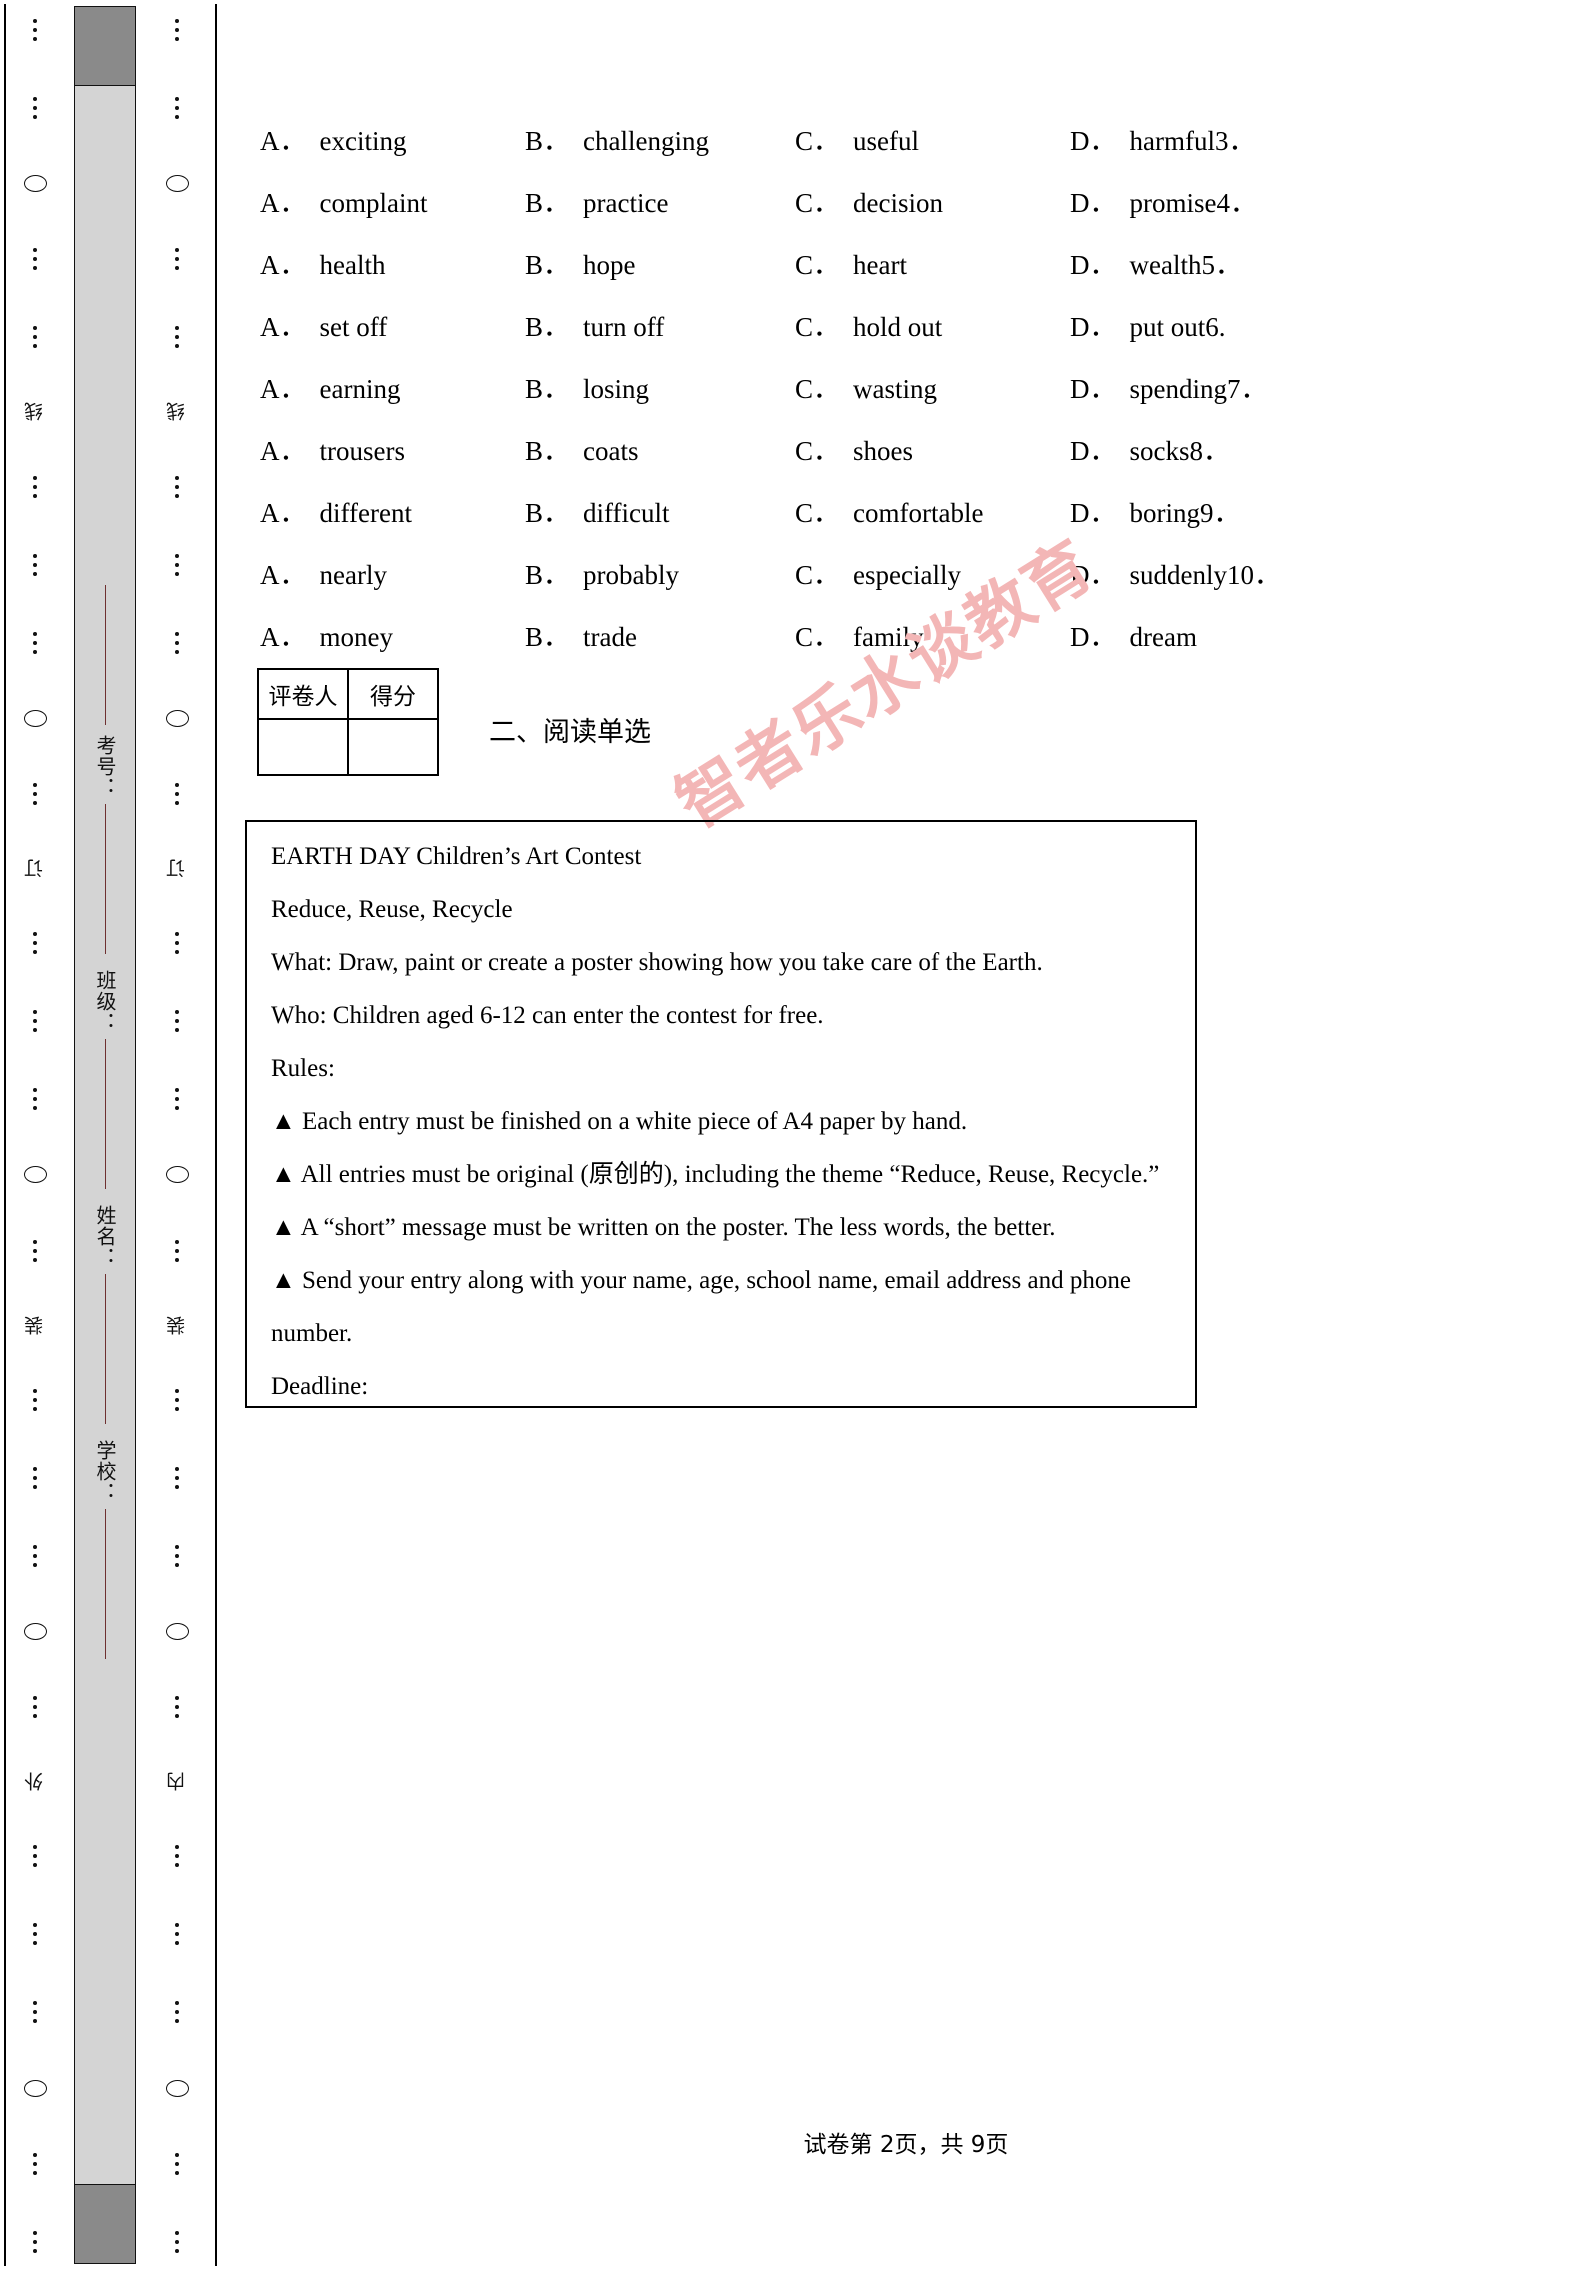 The height and width of the screenshot is (2275, 1587). Describe the element at coordinates (392, 451) in the screenshot. I see `option-a: A． trousers` at that location.